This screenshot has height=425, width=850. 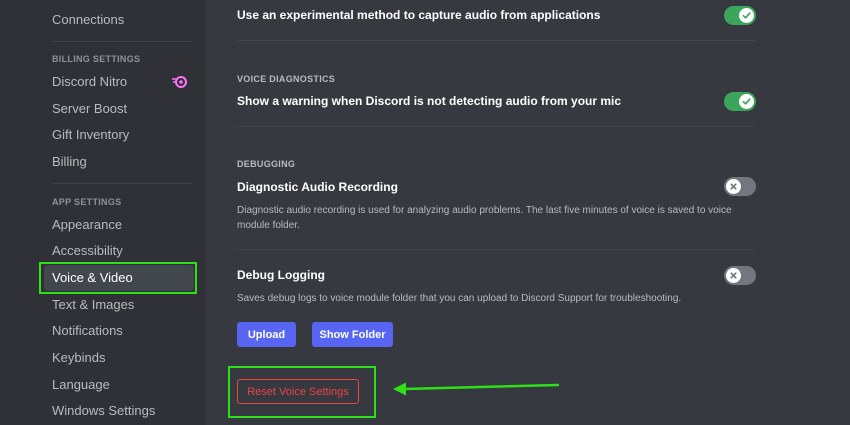 What do you see at coordinates (118, 278) in the screenshot?
I see `highlight-box-voice-video` at bounding box center [118, 278].